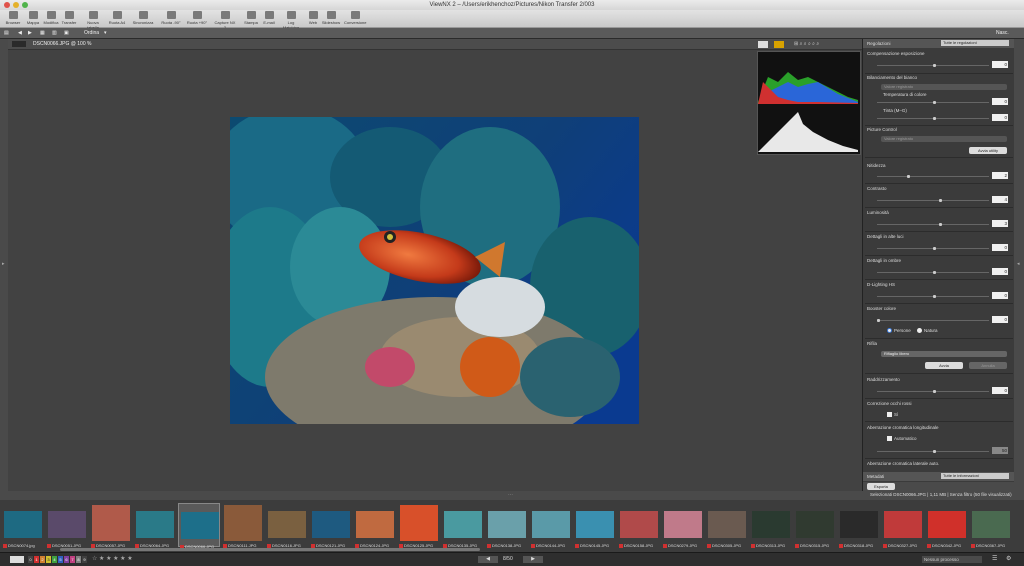 The image size is (1024, 566). I want to click on sharpness-value: 2, so click(1000, 175).